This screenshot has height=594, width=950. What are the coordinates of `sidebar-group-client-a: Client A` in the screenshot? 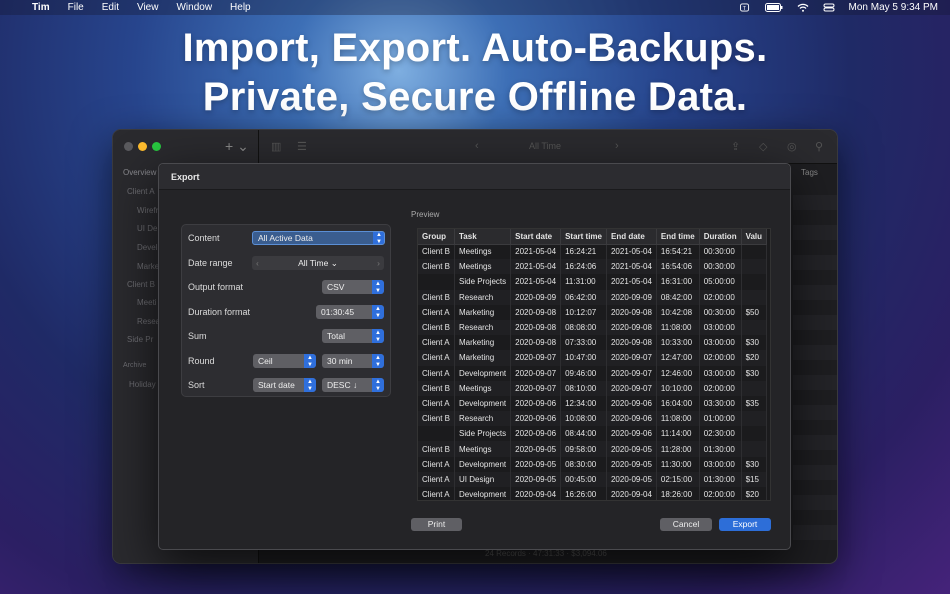 It's located at (141, 191).